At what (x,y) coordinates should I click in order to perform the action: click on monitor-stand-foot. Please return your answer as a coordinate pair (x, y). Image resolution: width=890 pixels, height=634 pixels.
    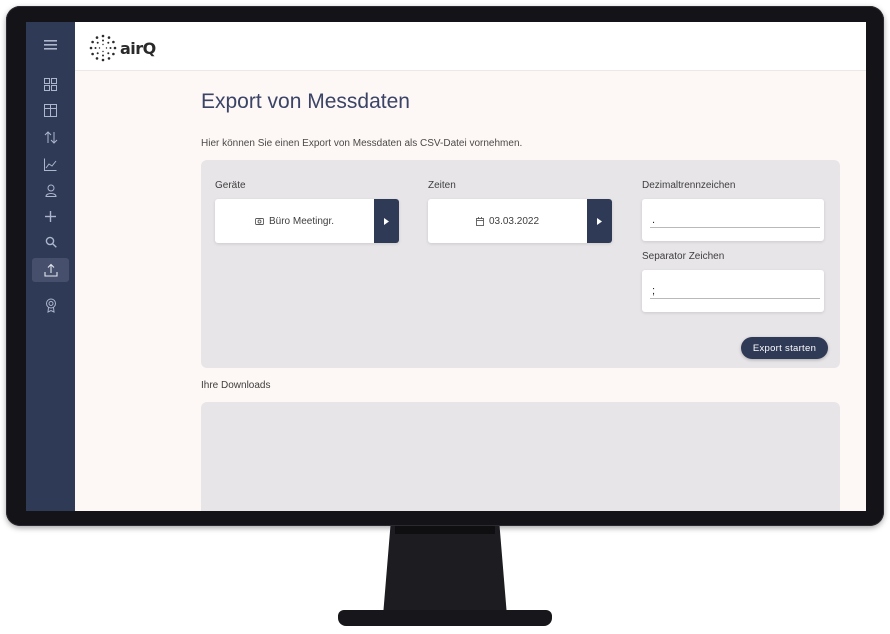
    Looking at the image, I should click on (445, 618).